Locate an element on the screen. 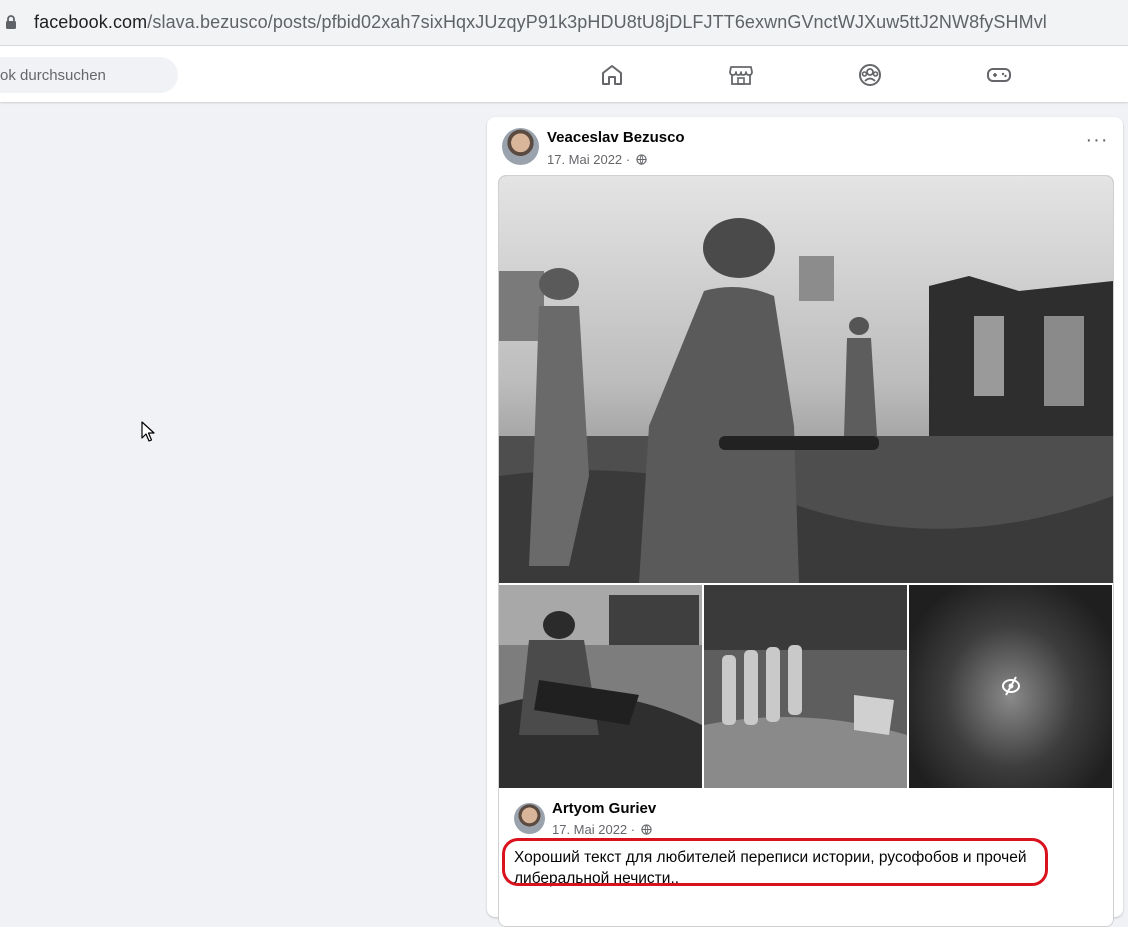 The width and height of the screenshot is (1128, 927). shared-photo-thumb-3-hidden is located at coordinates (1010, 686).